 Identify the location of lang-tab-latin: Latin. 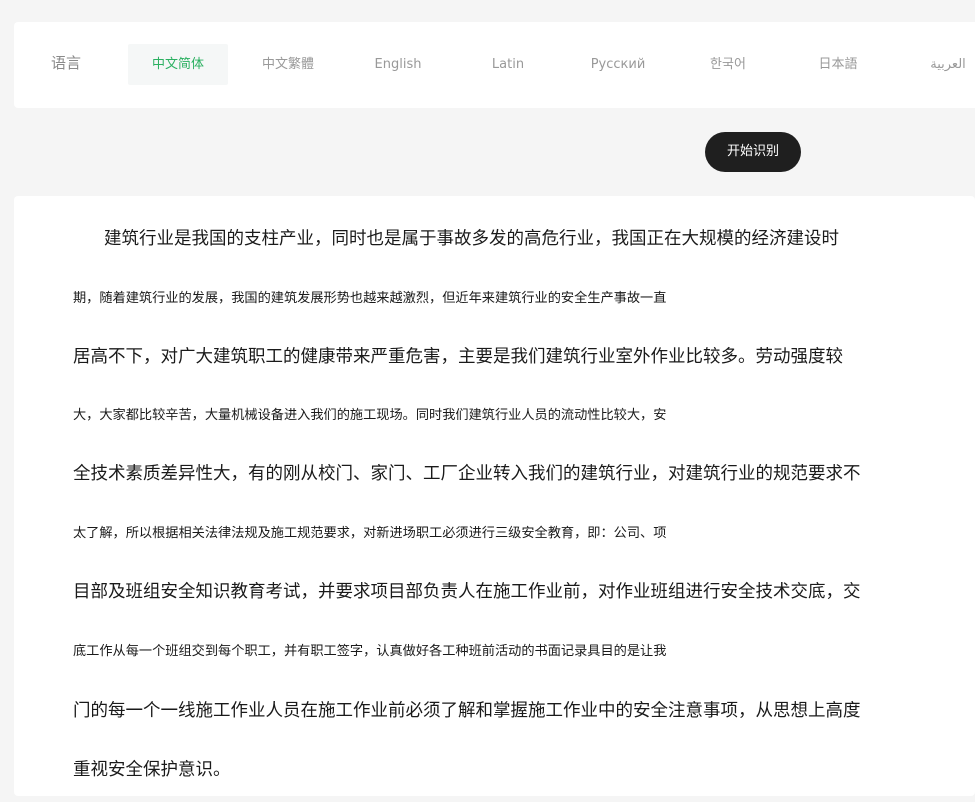
(508, 64).